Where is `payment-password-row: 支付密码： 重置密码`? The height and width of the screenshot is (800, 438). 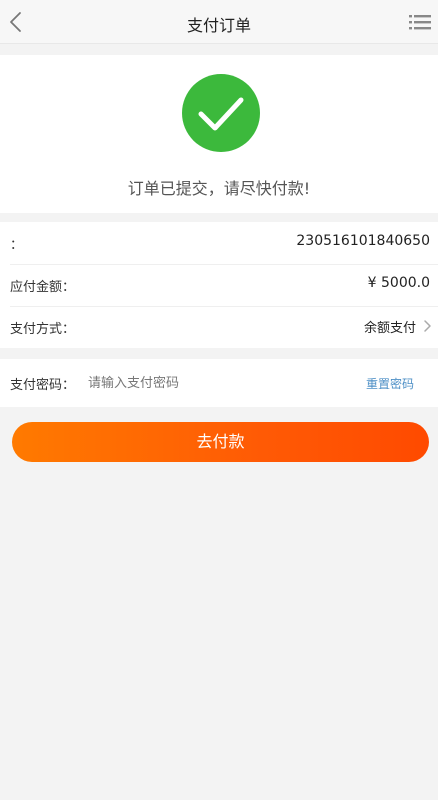 payment-password-row: 支付密码： 重置密码 is located at coordinates (219, 383).